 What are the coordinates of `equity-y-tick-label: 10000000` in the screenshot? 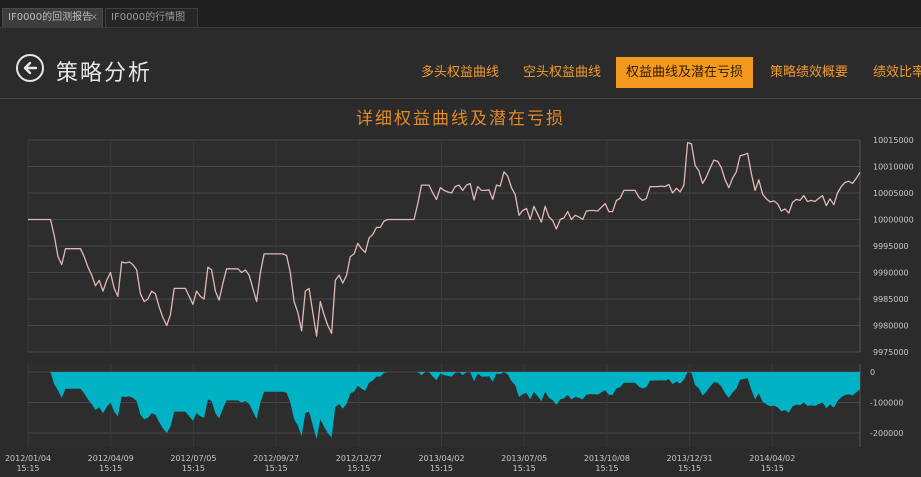 It's located at (893, 220).